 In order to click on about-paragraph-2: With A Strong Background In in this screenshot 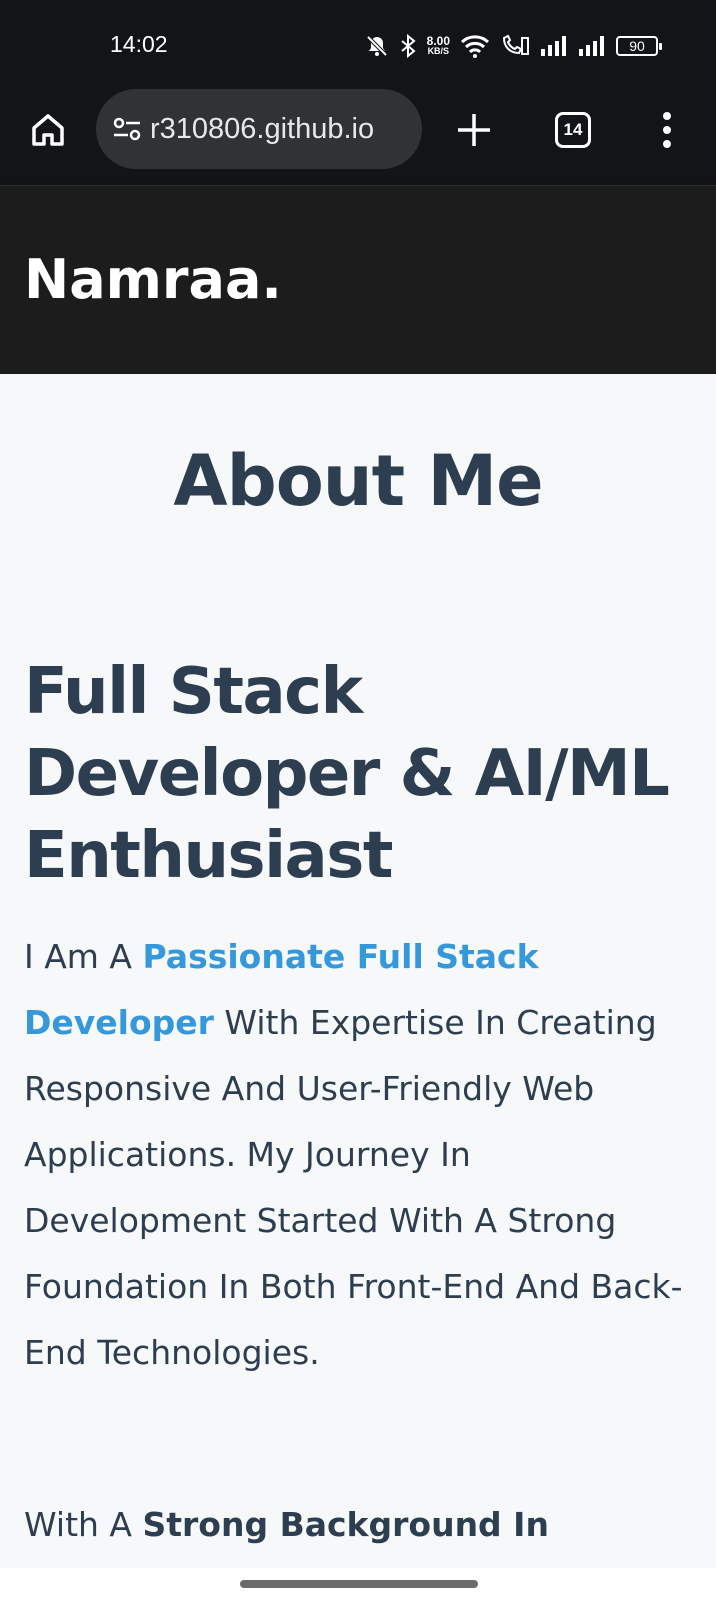, I will do `click(354, 1525)`.